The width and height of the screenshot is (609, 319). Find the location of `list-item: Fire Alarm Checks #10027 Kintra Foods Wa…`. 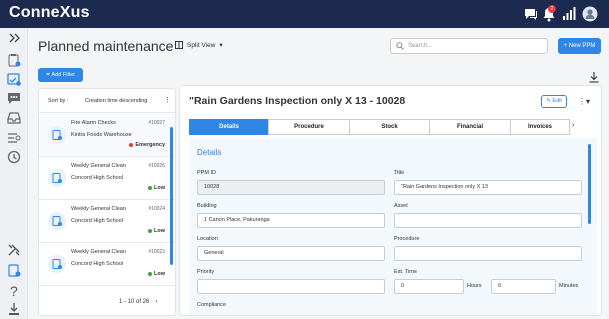

list-item: Fire Alarm Checks #10027 Kintra Foods Wa… is located at coordinates (107, 135).